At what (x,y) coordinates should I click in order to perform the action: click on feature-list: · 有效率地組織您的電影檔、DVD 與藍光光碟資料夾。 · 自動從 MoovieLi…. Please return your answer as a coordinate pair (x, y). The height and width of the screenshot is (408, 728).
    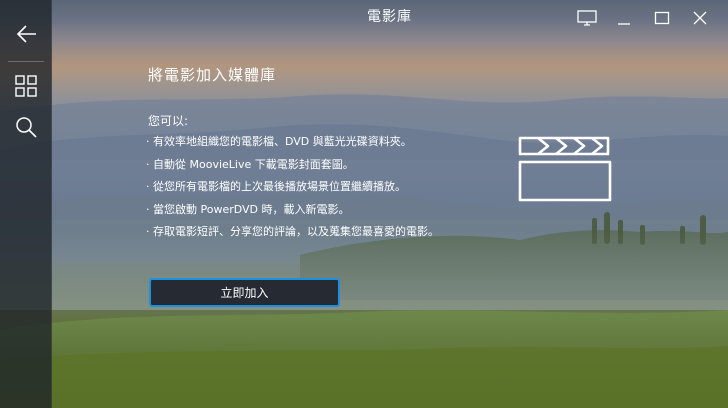
    Looking at the image, I should click on (292, 190).